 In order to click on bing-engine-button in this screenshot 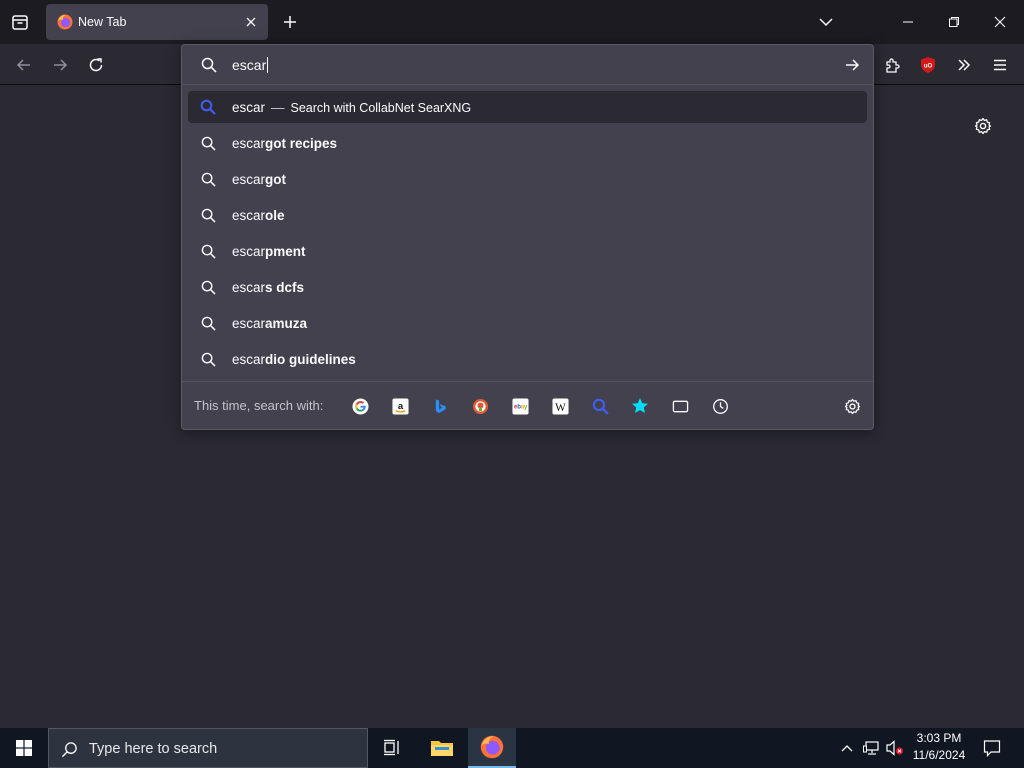, I will do `click(440, 406)`.